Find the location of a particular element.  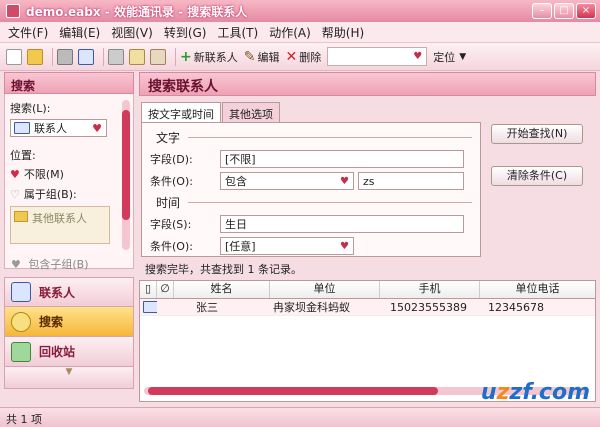

condition-select: 包含 ♥ is located at coordinates (287, 181).